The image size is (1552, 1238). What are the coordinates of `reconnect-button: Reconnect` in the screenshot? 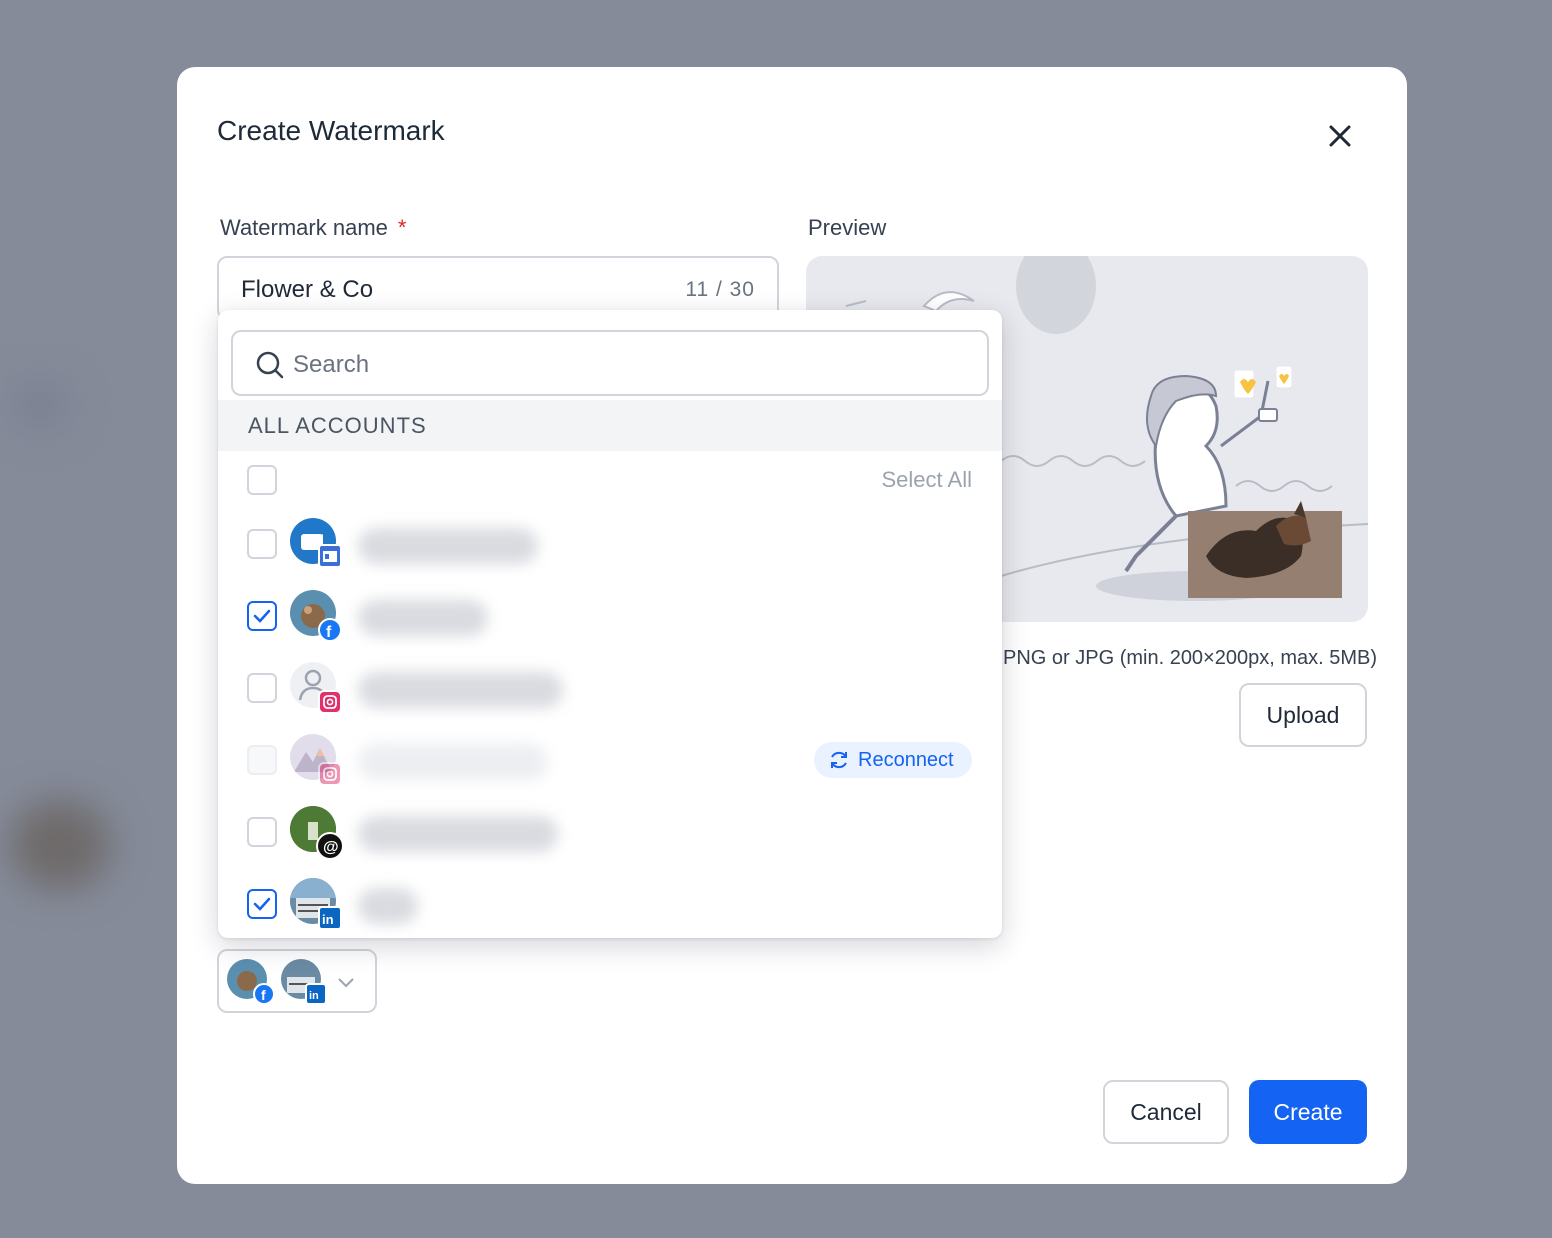 It's located at (893, 760).